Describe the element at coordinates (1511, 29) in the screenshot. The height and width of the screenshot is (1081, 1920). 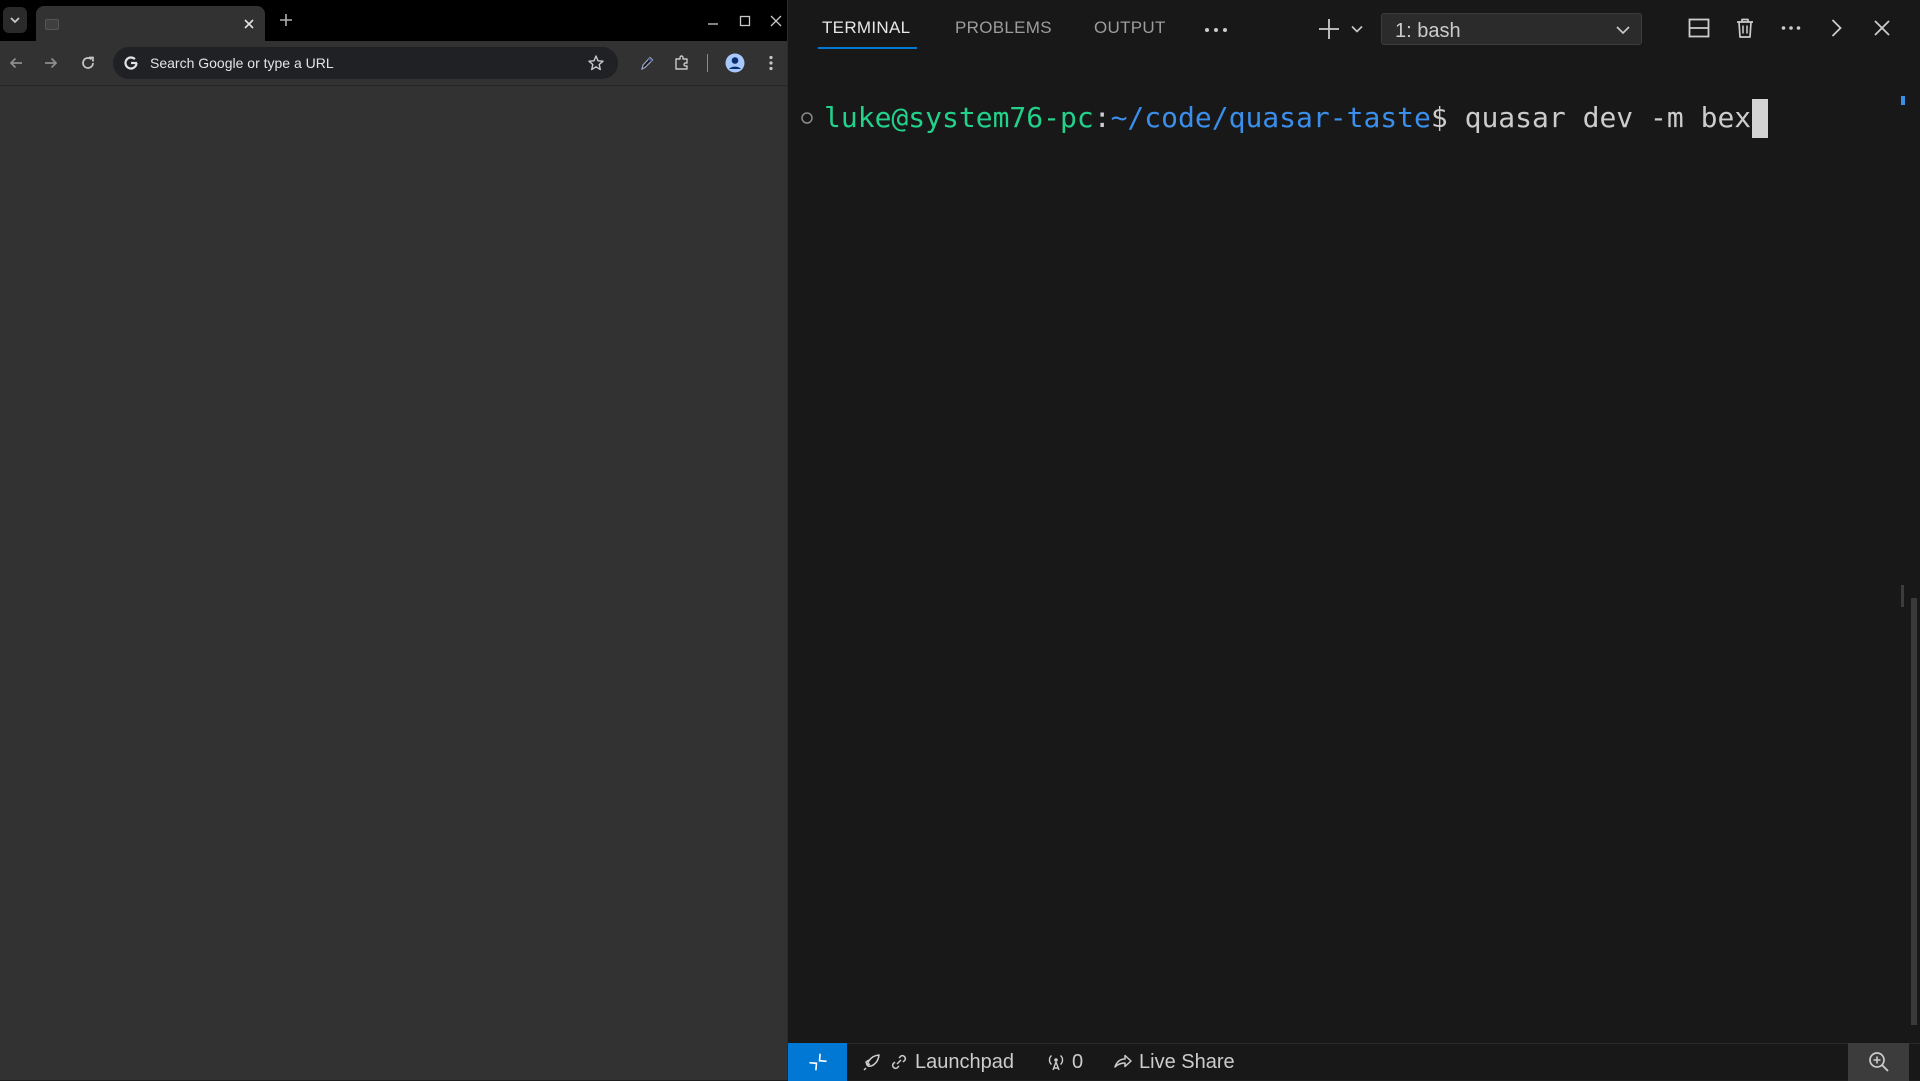
I see `terminal-select-dropdown: 1: bash` at that location.